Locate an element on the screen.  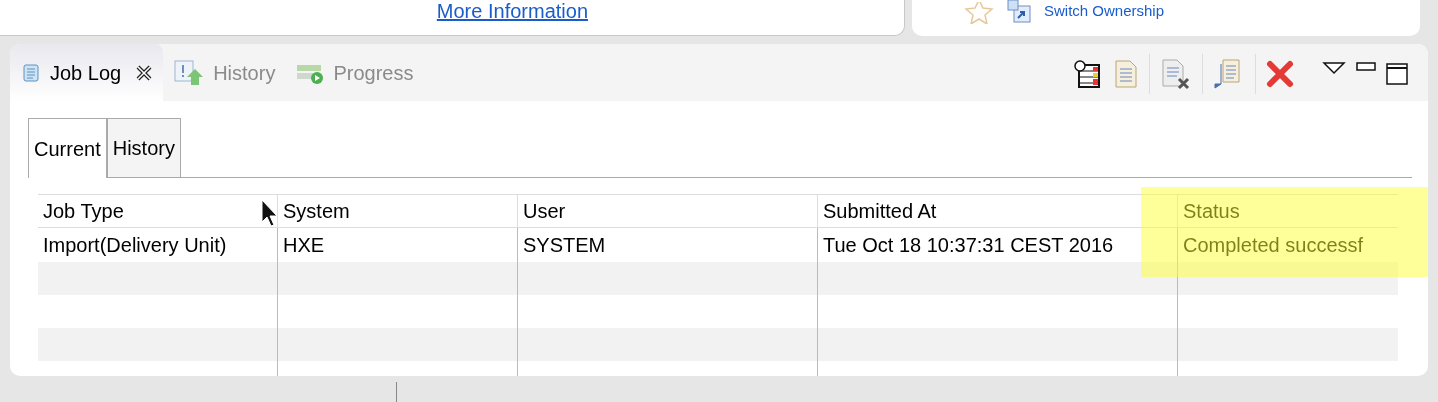
column-header: Submitted At is located at coordinates (997, 211).